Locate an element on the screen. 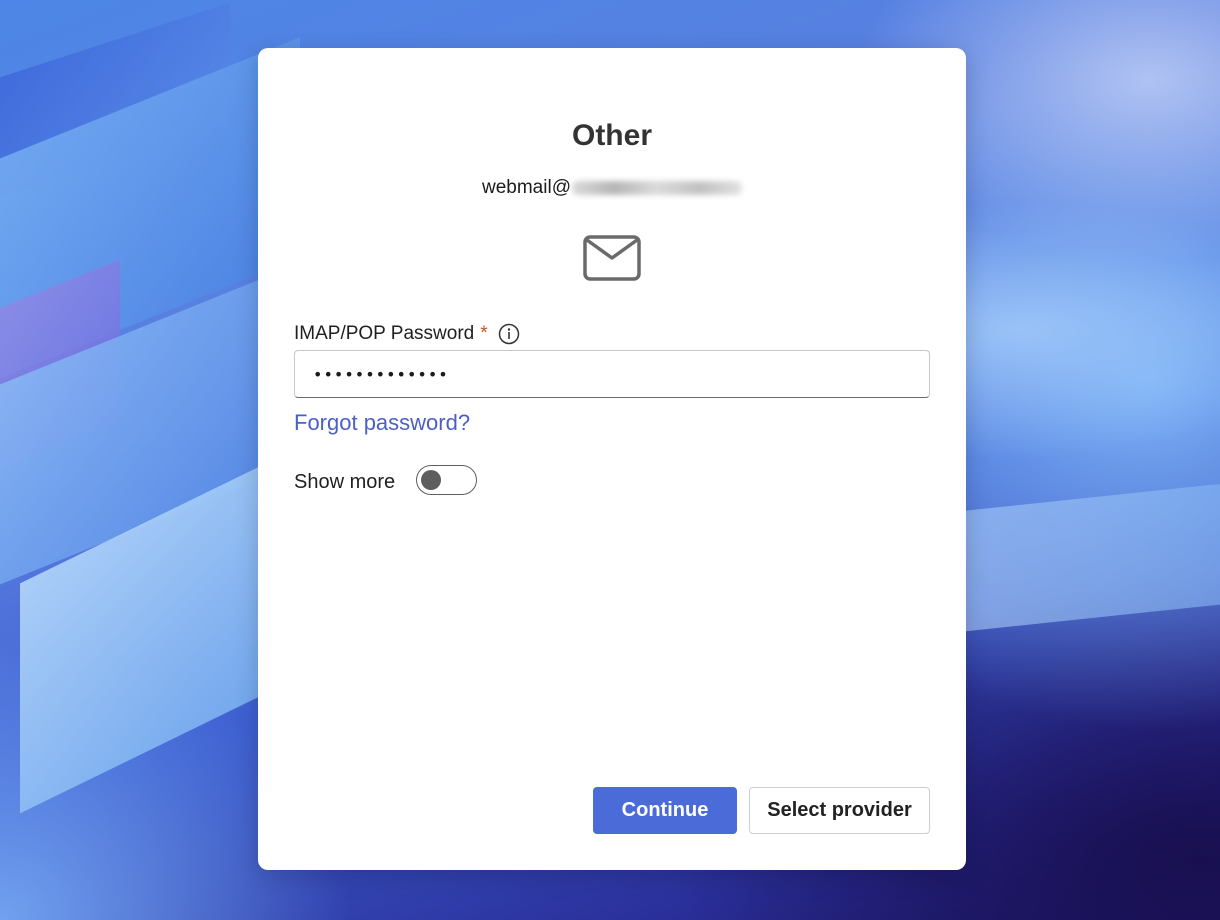 The width and height of the screenshot is (1220, 920). mail-icon is located at coordinates (612, 258).